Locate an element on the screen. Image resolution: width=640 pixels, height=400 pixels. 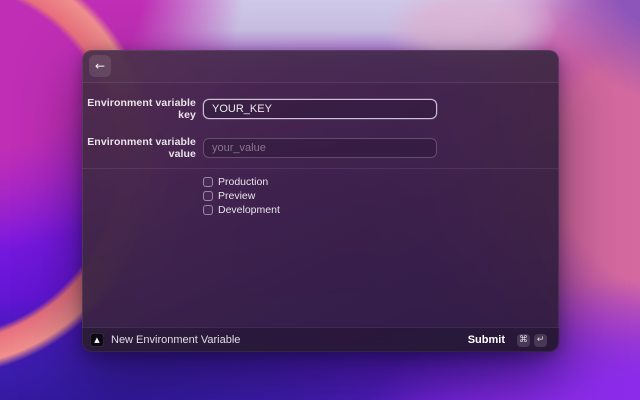
cmd-key-icon: ⌘ is located at coordinates (523, 340).